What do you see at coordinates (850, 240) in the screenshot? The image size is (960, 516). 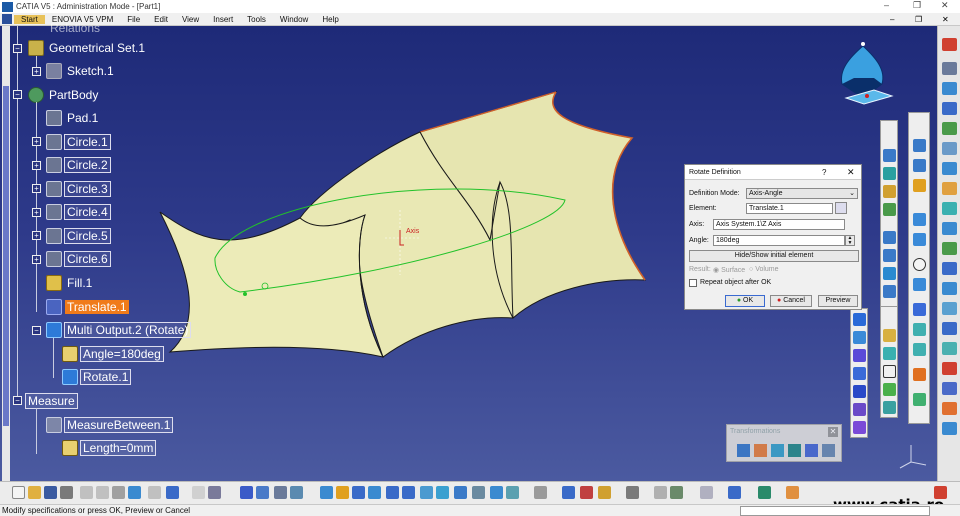 I see `angle-spinner: ▲ ▼` at bounding box center [850, 240].